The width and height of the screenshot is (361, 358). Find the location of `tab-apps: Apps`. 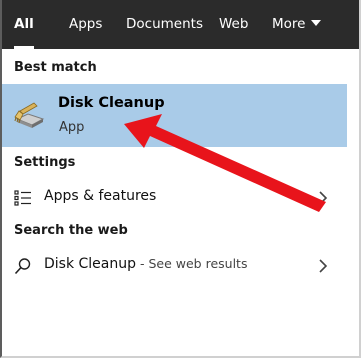

tab-apps: Apps is located at coordinates (85, 24).